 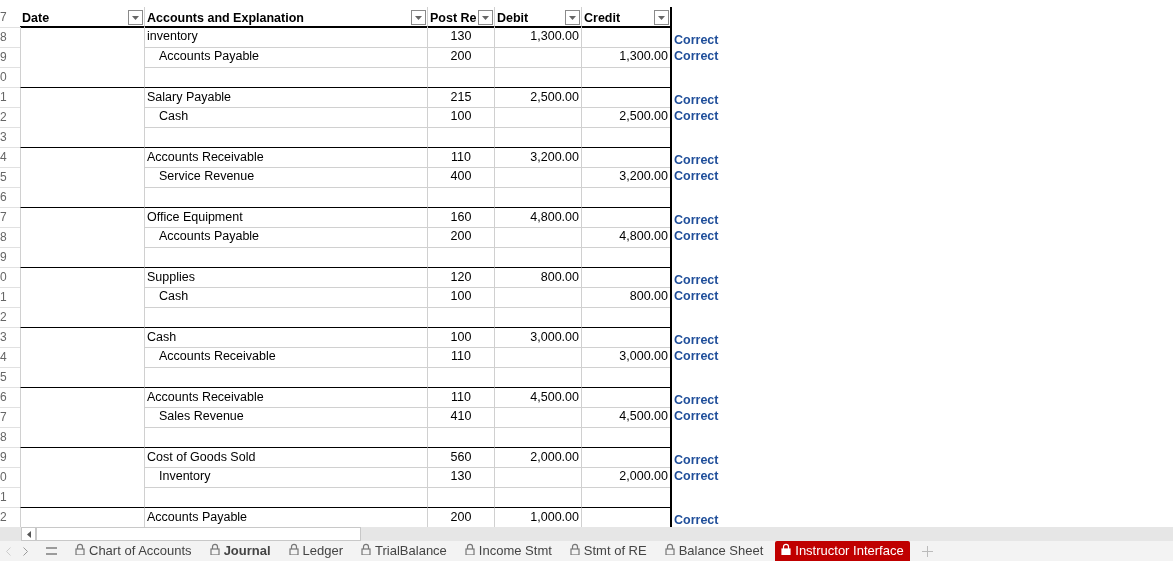 I want to click on debit-amount: 4,500.00, so click(x=538, y=397).